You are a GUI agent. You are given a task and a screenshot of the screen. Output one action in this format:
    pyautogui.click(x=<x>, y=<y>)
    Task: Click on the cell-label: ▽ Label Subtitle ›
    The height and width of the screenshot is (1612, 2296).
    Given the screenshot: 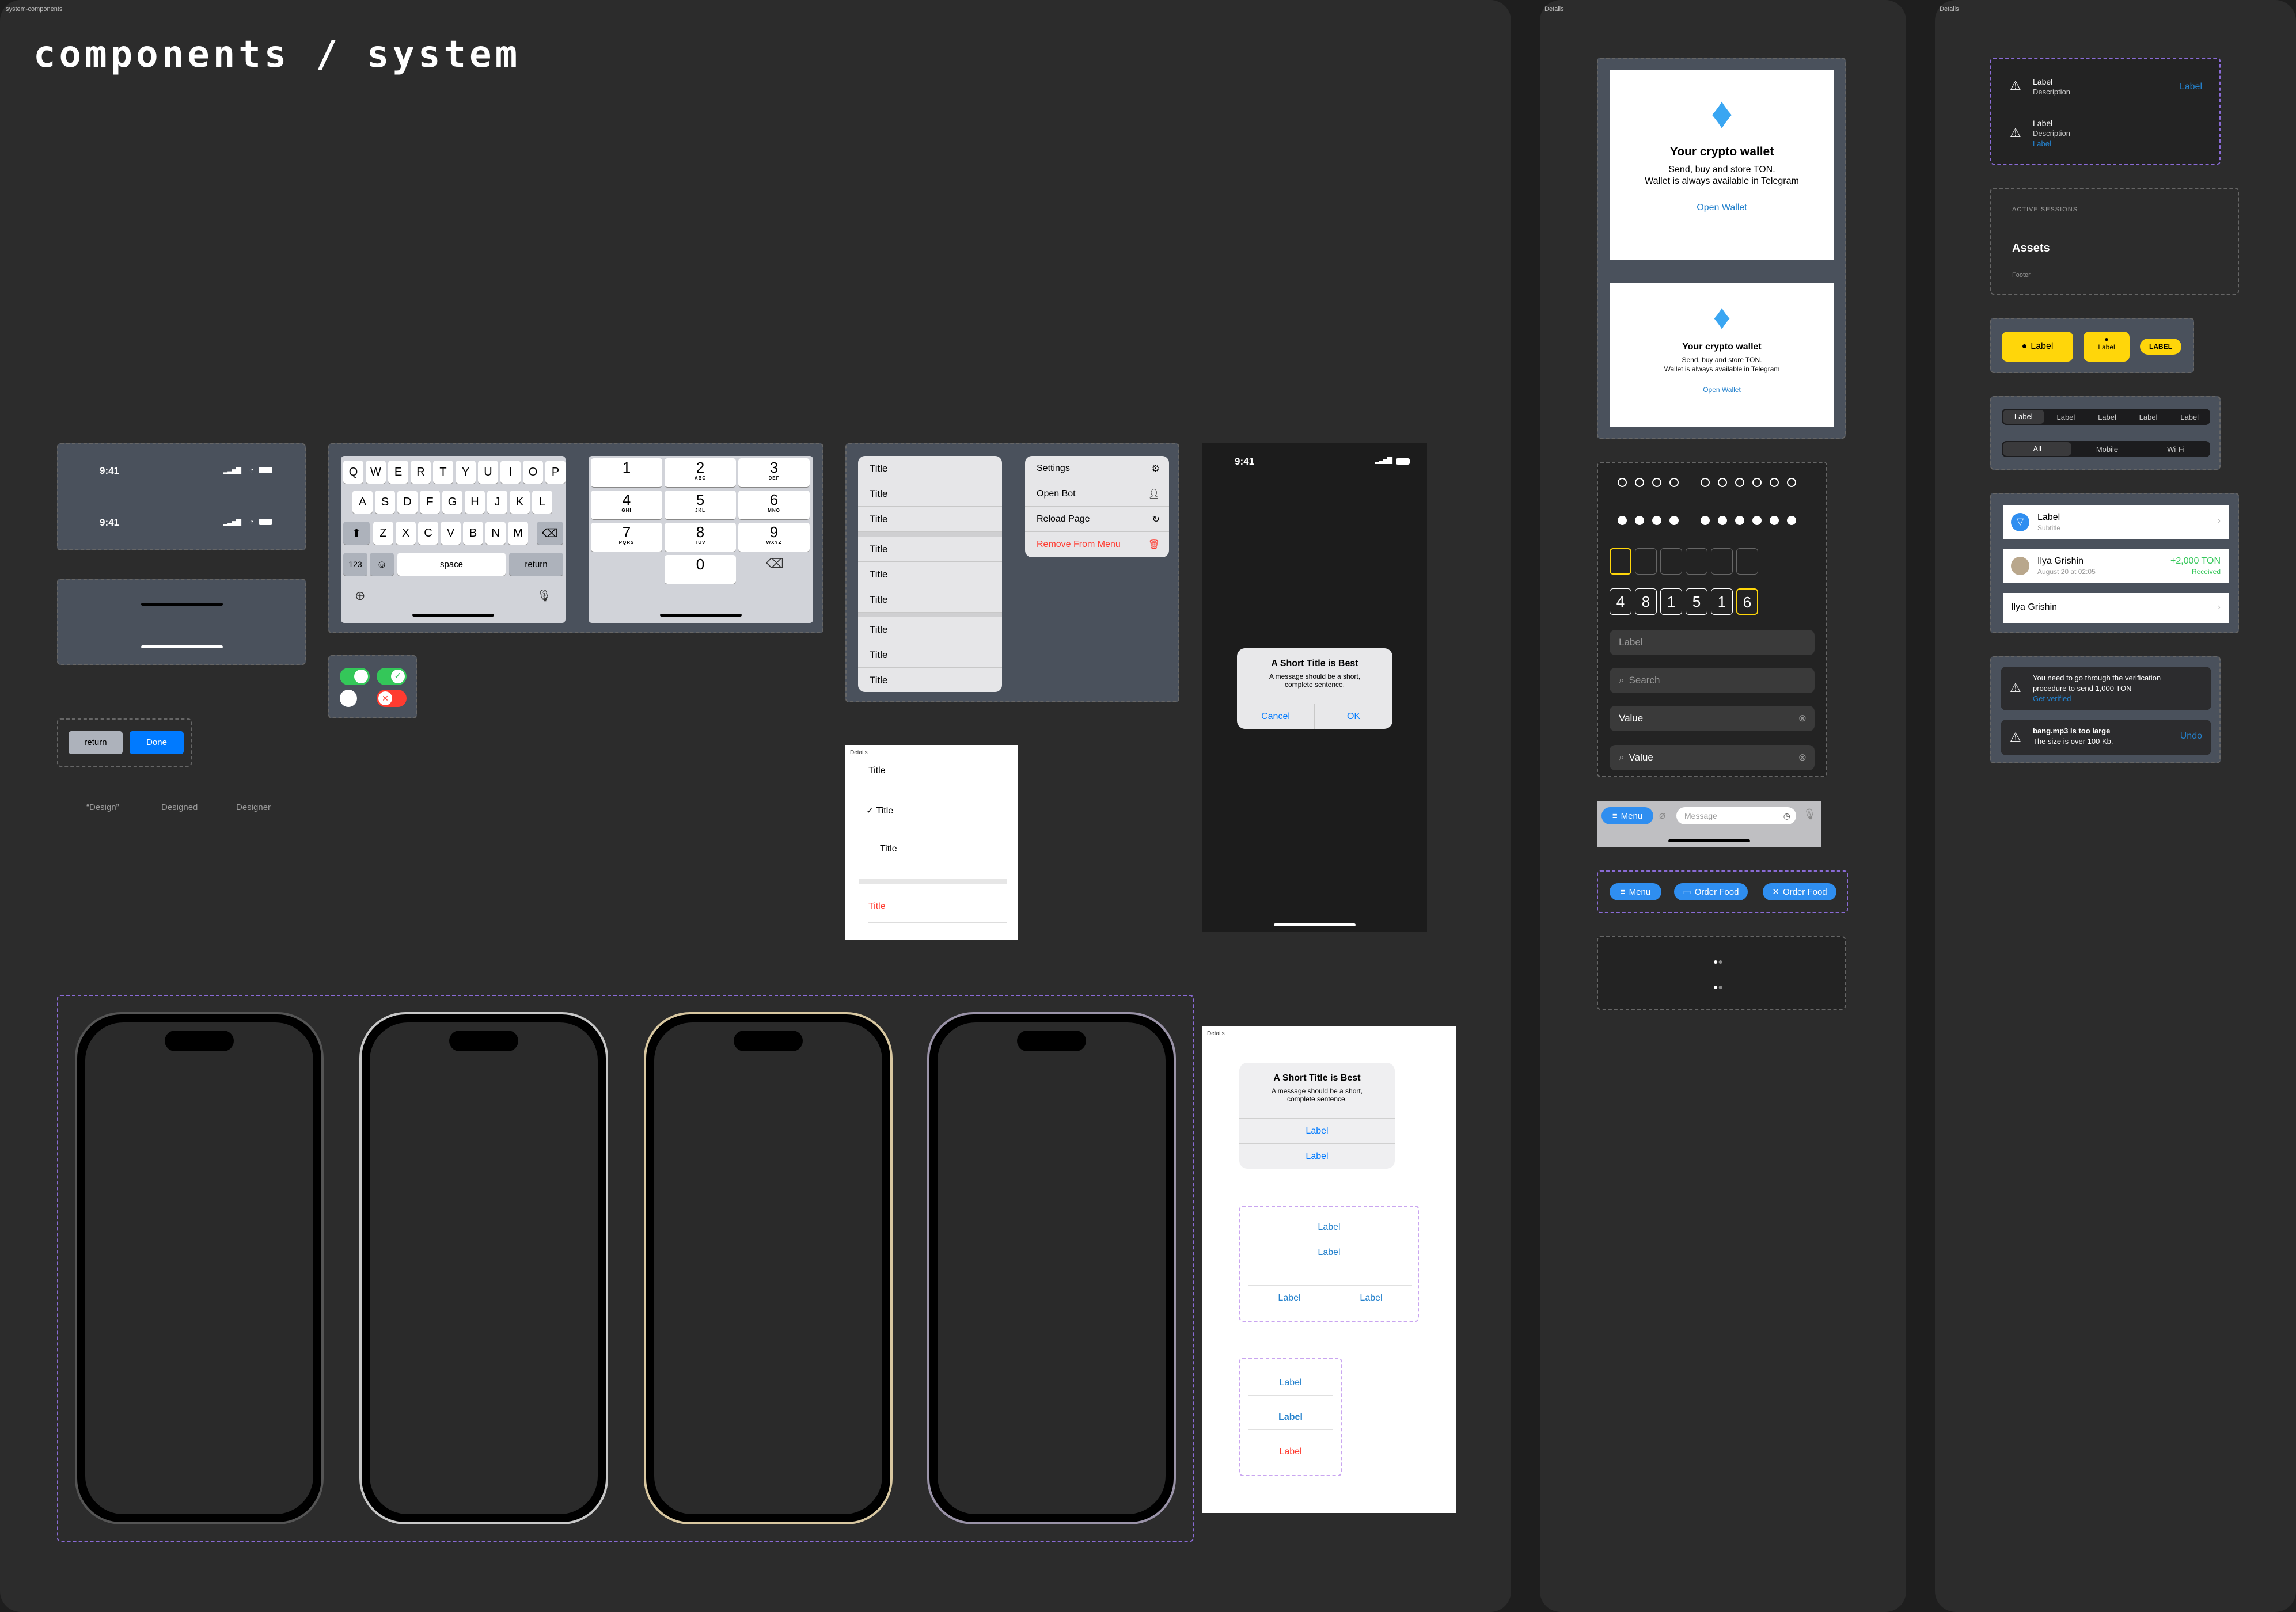 What is the action you would take?
    pyautogui.click(x=2116, y=522)
    